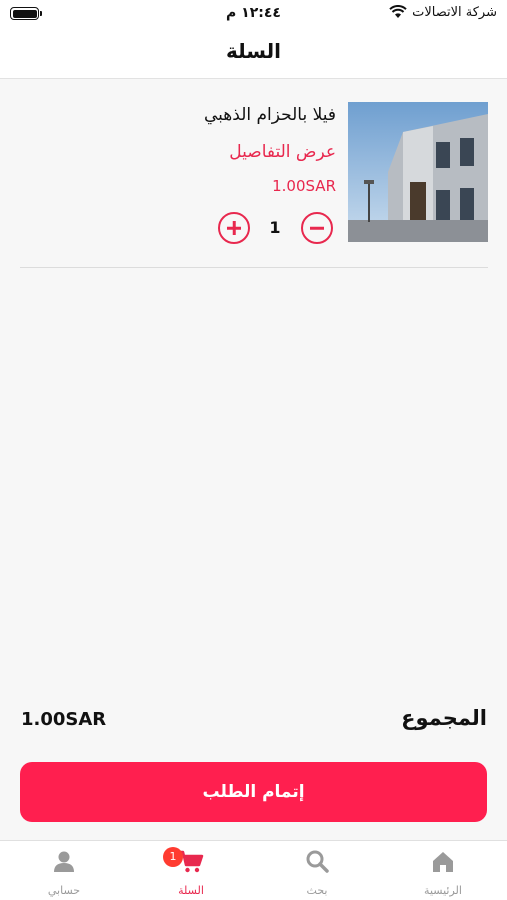 Image resolution: width=507 pixels, height=900 pixels. I want to click on total-value: 1.00SAR, so click(64, 719).